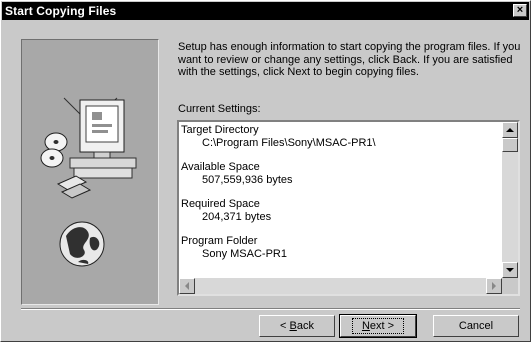 The width and height of the screenshot is (531, 342). Describe the element at coordinates (293, 326) in the screenshot. I see `back-button-mnemonic: B` at that location.